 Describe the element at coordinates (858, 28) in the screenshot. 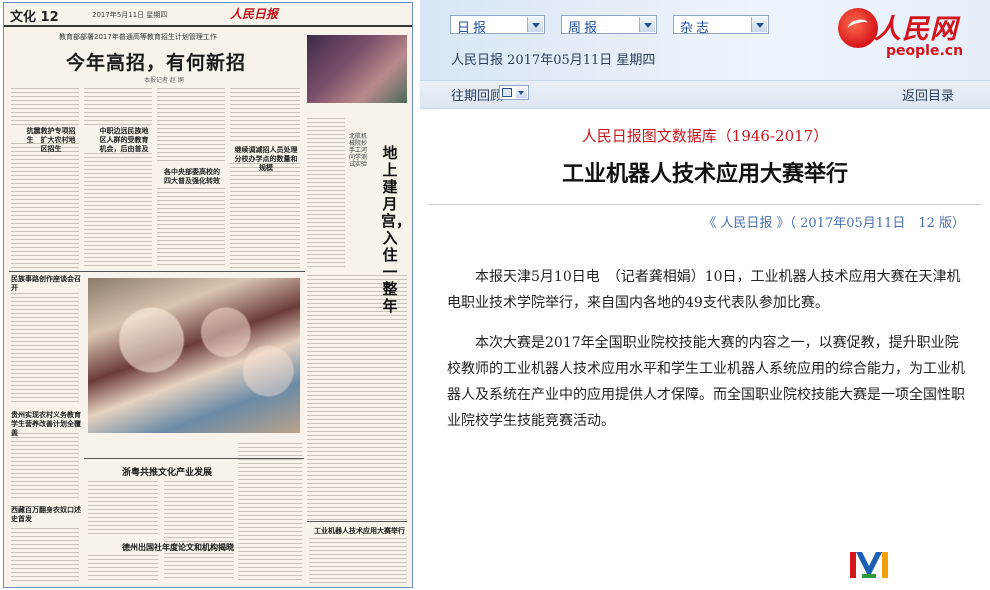

I see `people-logo-icon` at that location.